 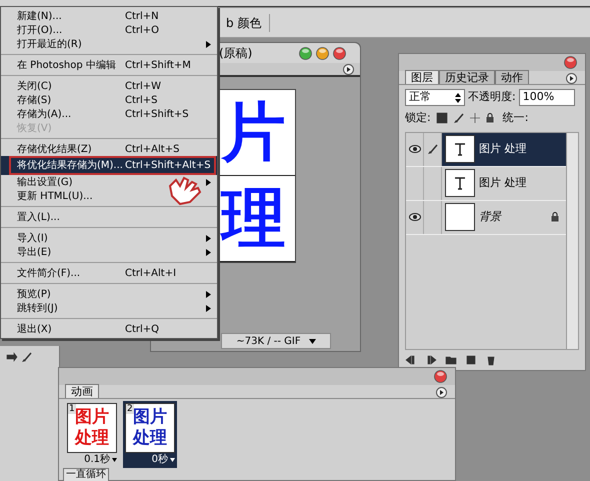 I want to click on previous-icon, so click(x=411, y=360).